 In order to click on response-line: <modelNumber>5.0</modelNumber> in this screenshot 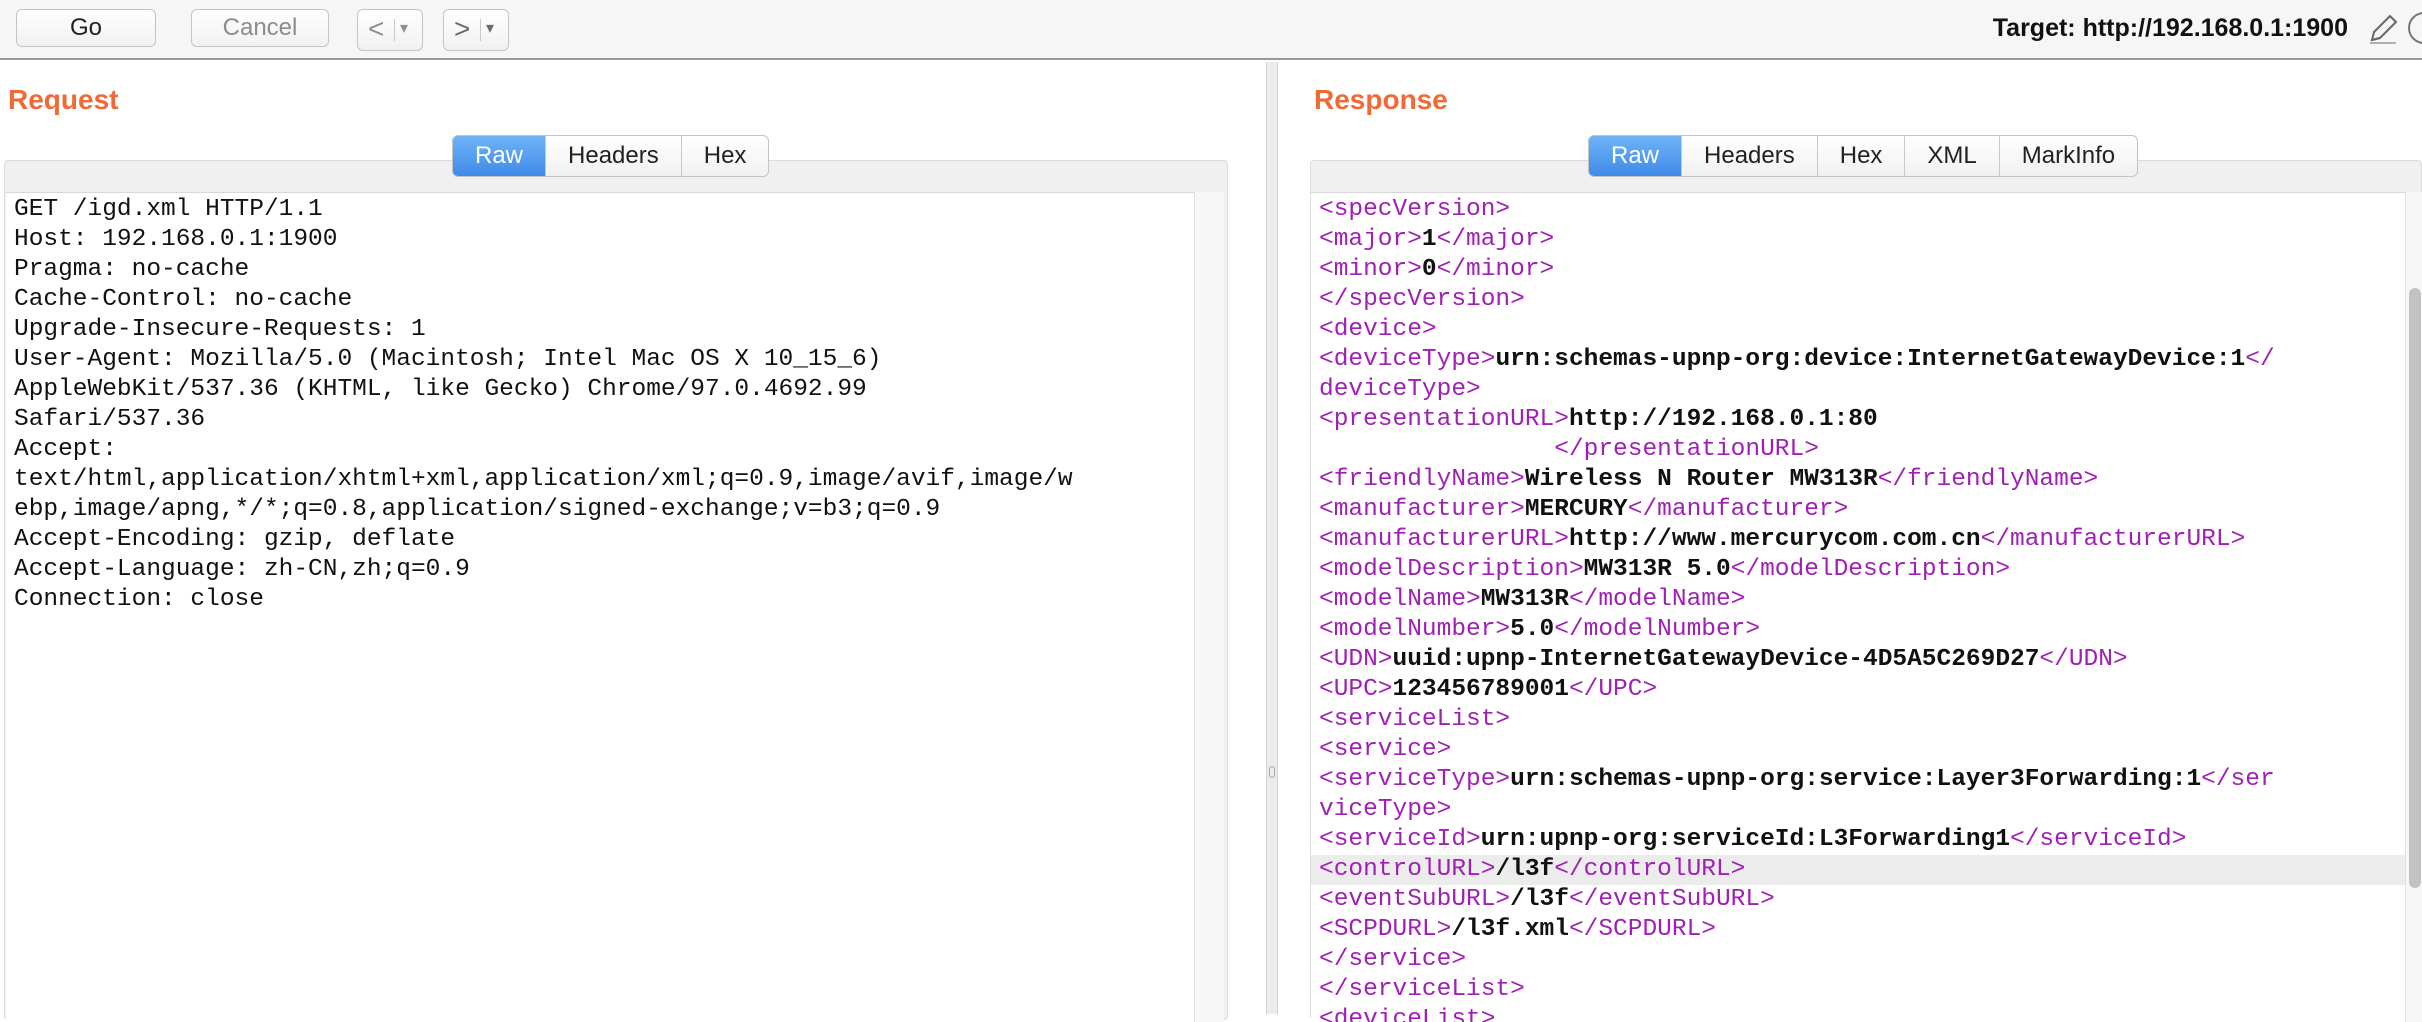, I will do `click(1862, 630)`.